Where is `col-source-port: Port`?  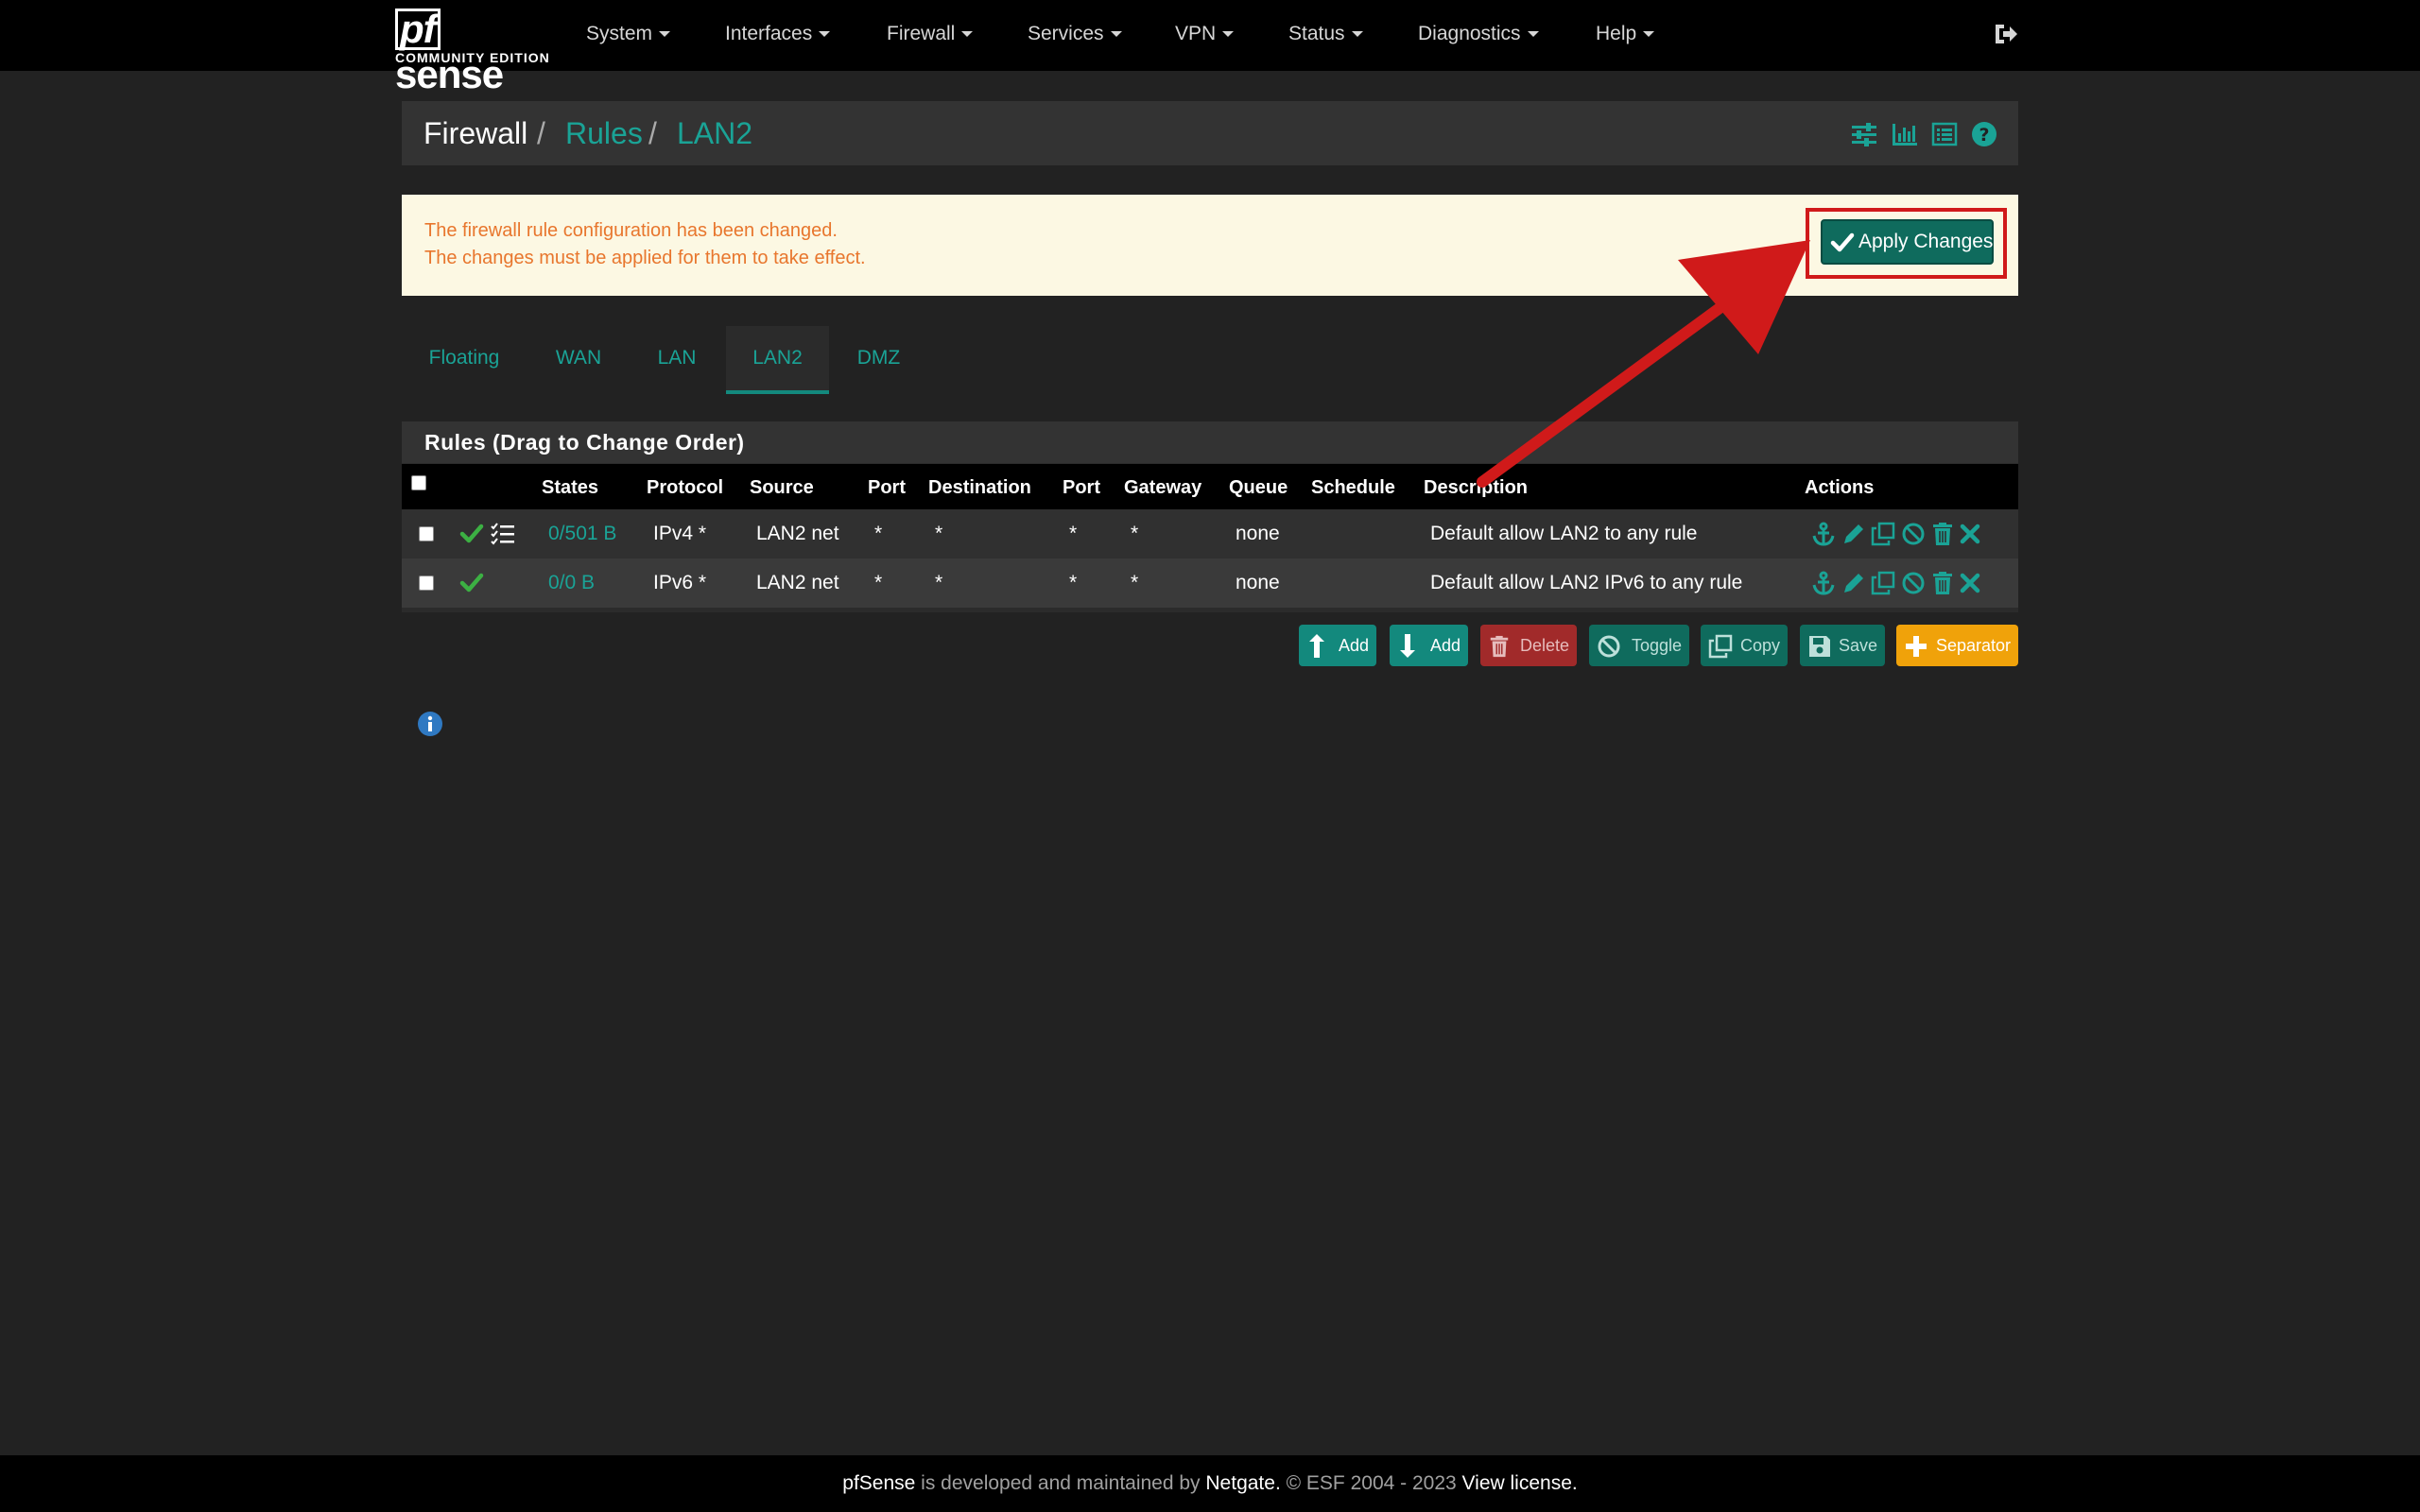
col-source-port: Port is located at coordinates (887, 486).